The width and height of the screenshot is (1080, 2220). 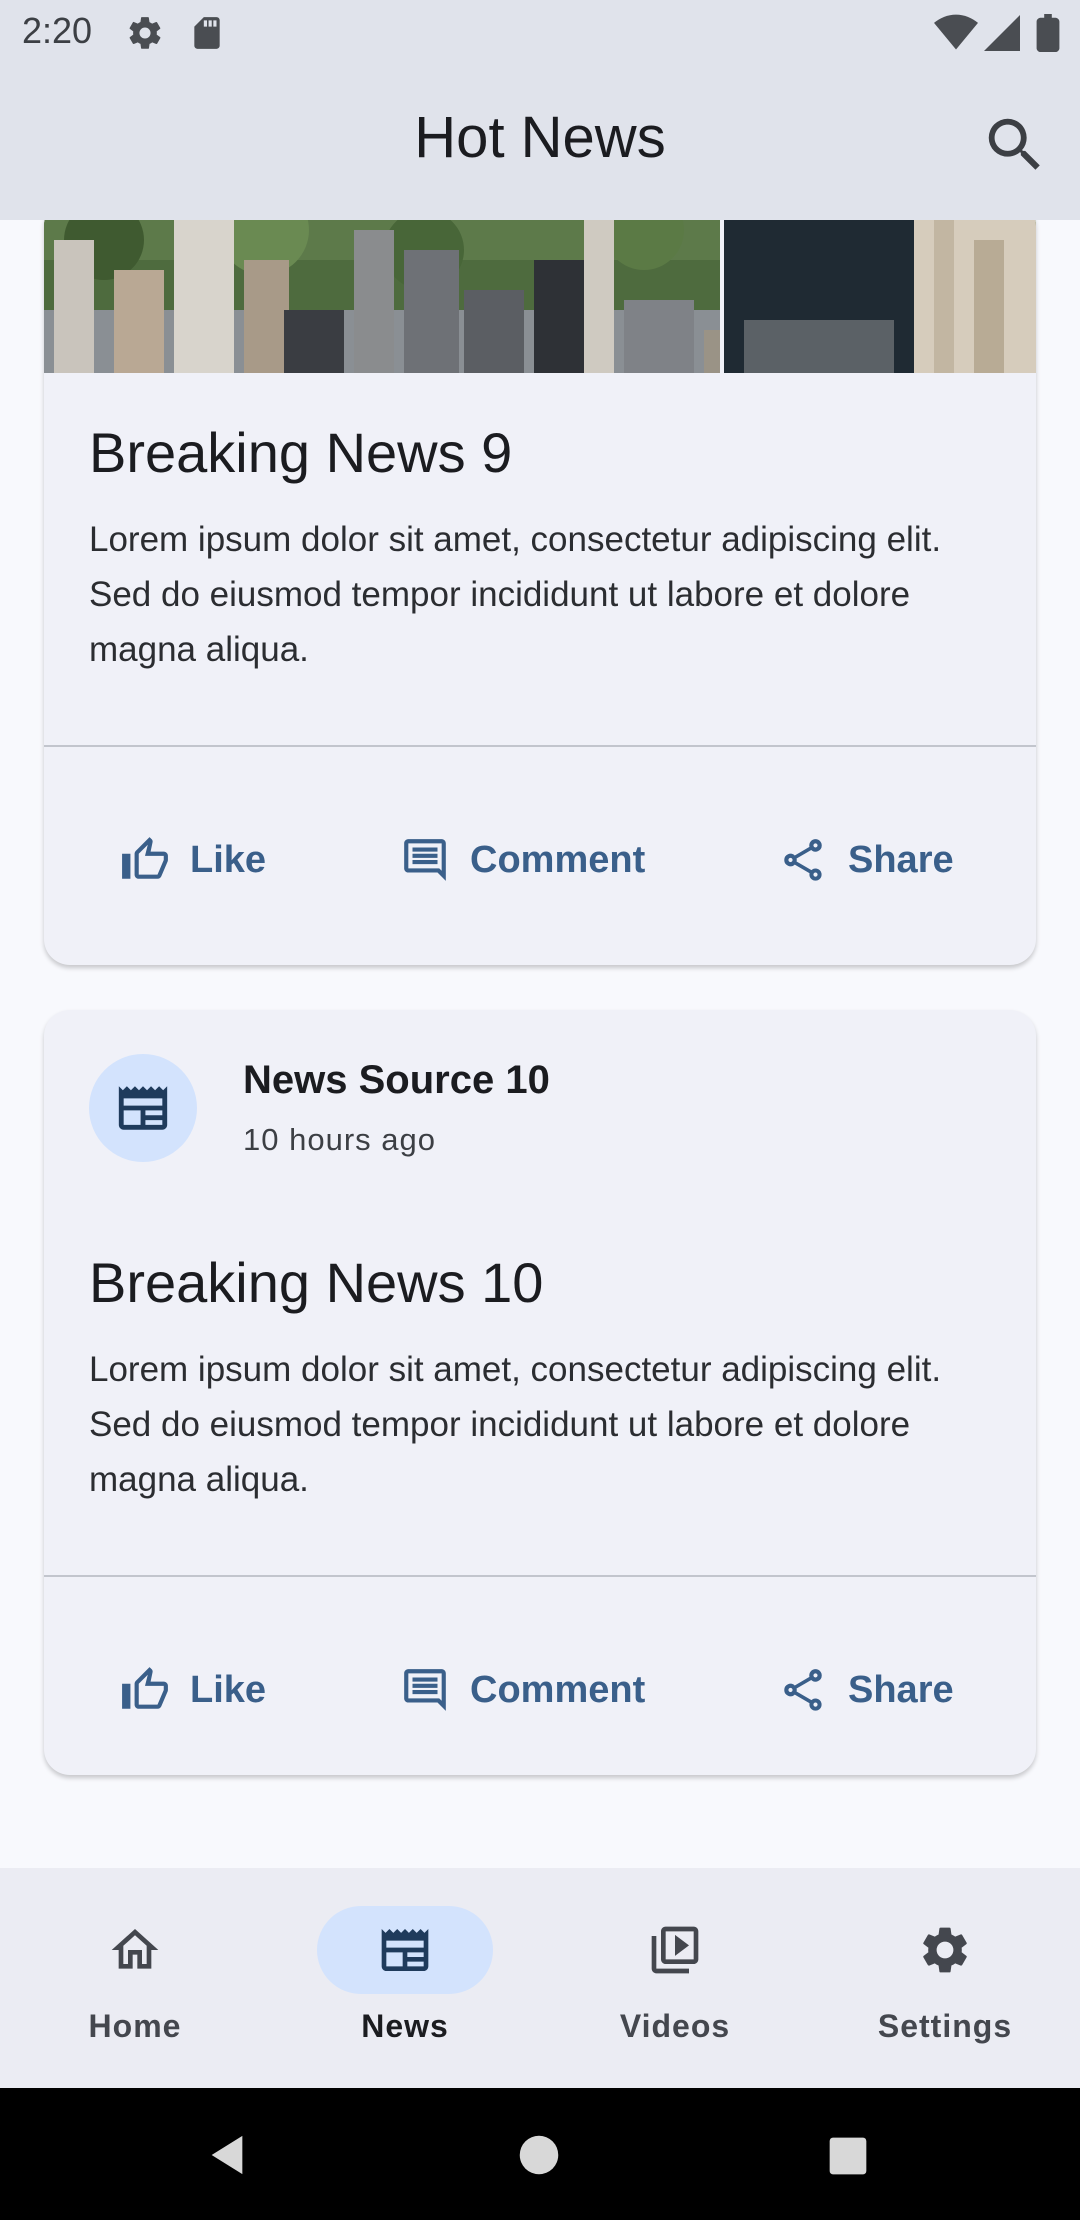 I want to click on search-icon, so click(x=1014, y=144).